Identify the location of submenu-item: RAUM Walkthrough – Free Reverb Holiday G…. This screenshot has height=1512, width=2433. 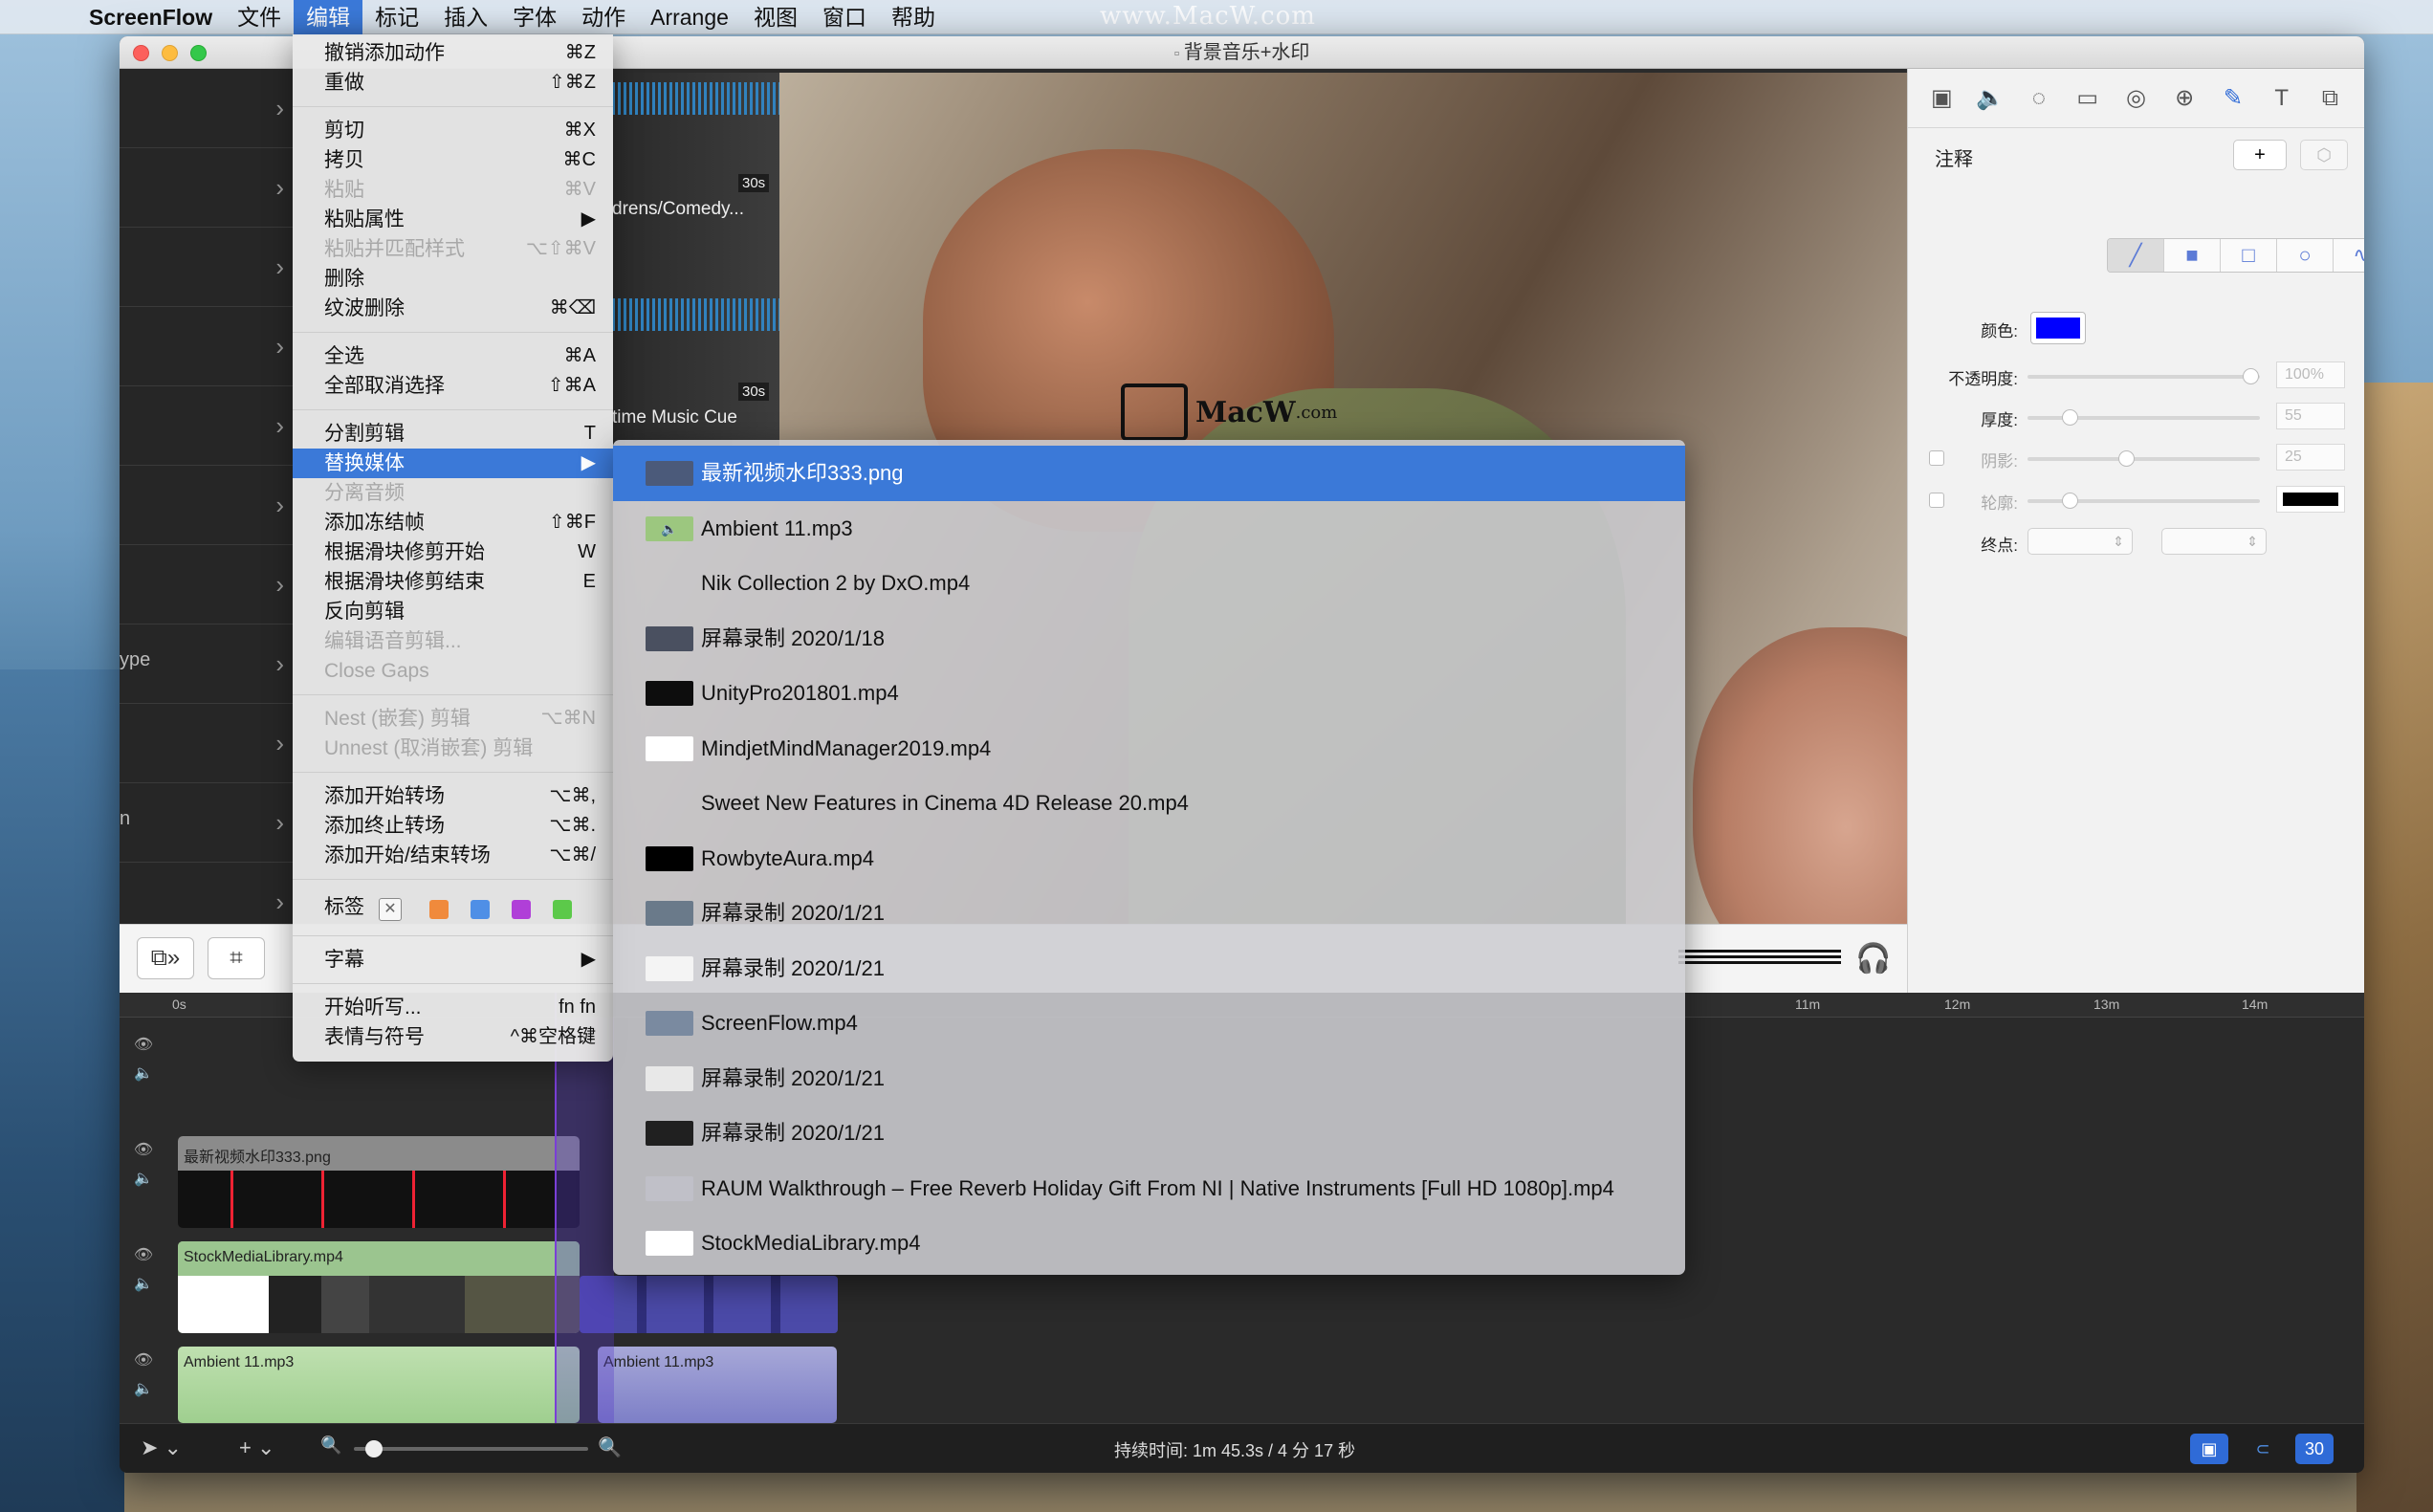
(1149, 1188).